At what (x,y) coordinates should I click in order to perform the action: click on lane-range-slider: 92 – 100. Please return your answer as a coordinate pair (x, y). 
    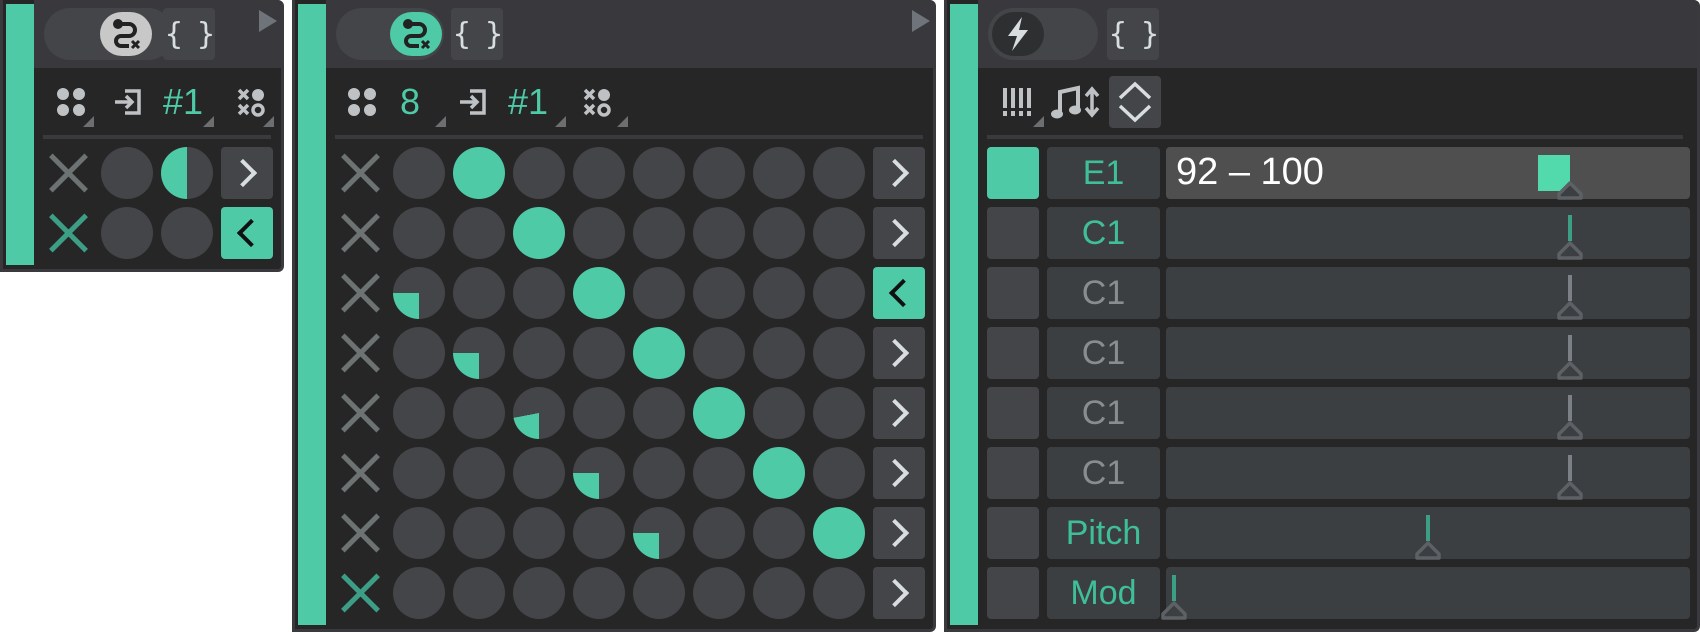
    Looking at the image, I should click on (1428, 174).